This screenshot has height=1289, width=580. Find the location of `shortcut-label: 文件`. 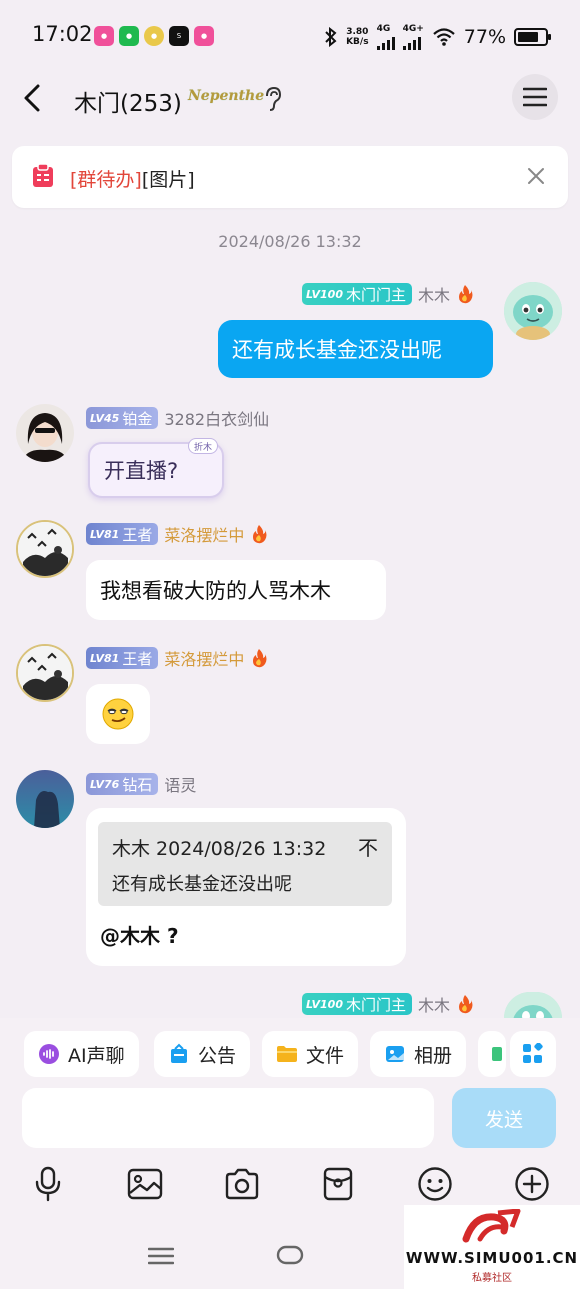

shortcut-label: 文件 is located at coordinates (325, 1055).